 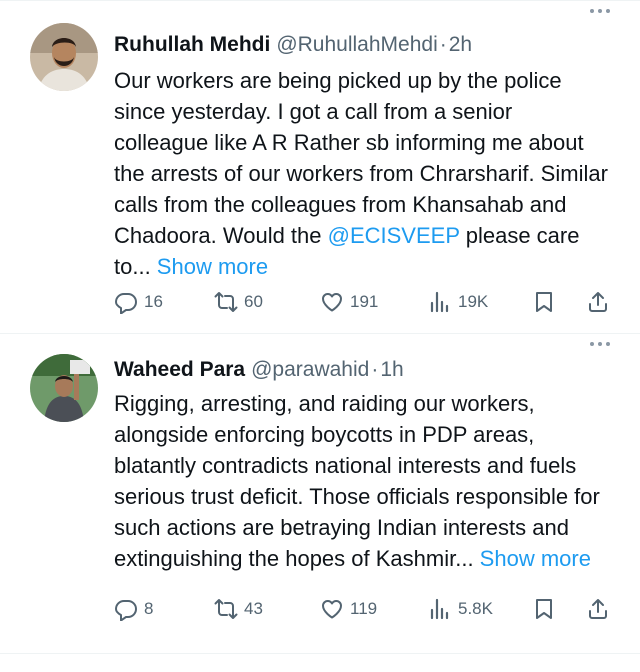 What do you see at coordinates (253, 608) in the screenshot?
I see `retweet-count: 43` at bounding box center [253, 608].